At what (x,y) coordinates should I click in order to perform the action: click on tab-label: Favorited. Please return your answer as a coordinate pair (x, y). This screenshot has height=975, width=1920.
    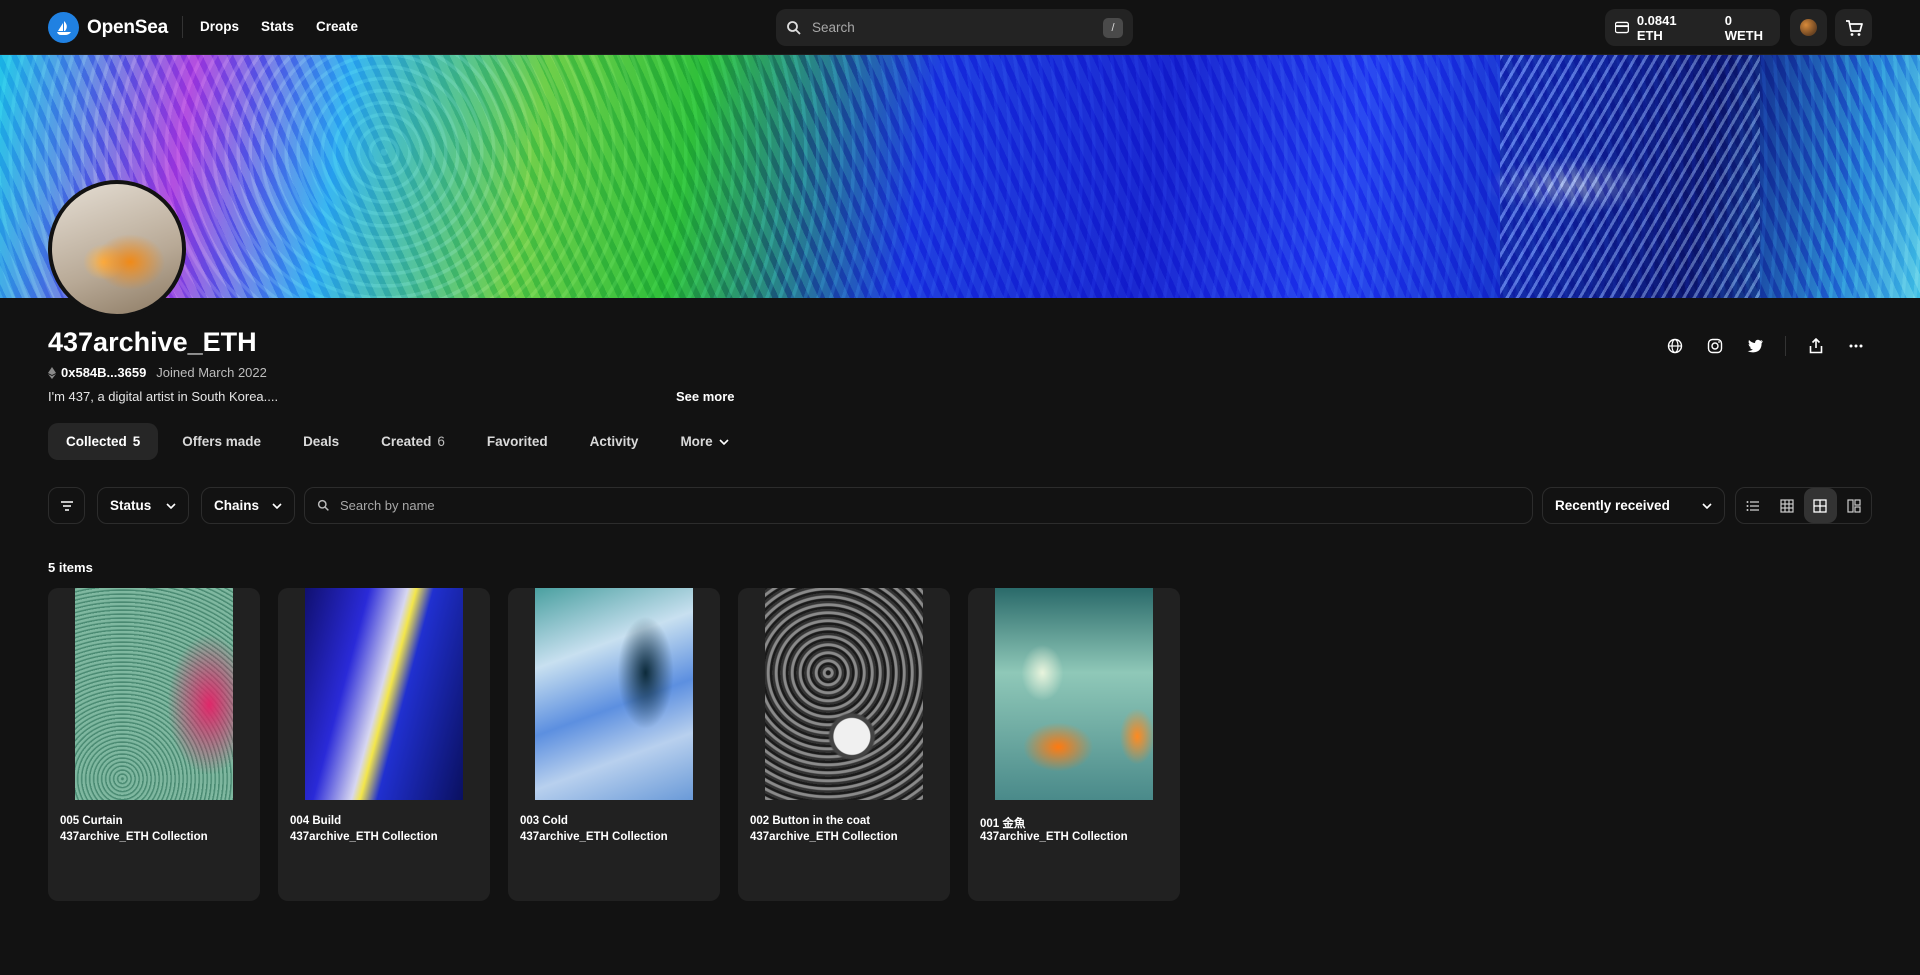
    Looking at the image, I should click on (517, 441).